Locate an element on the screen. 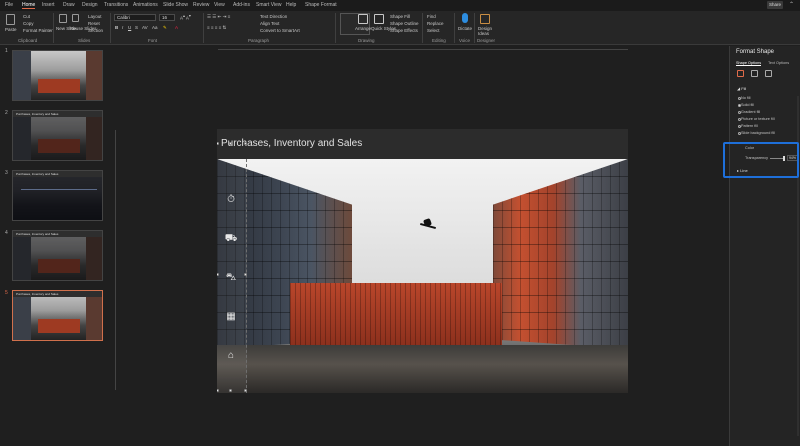 The image size is (800, 446). slide-thumbnail is located at coordinates (57, 75).